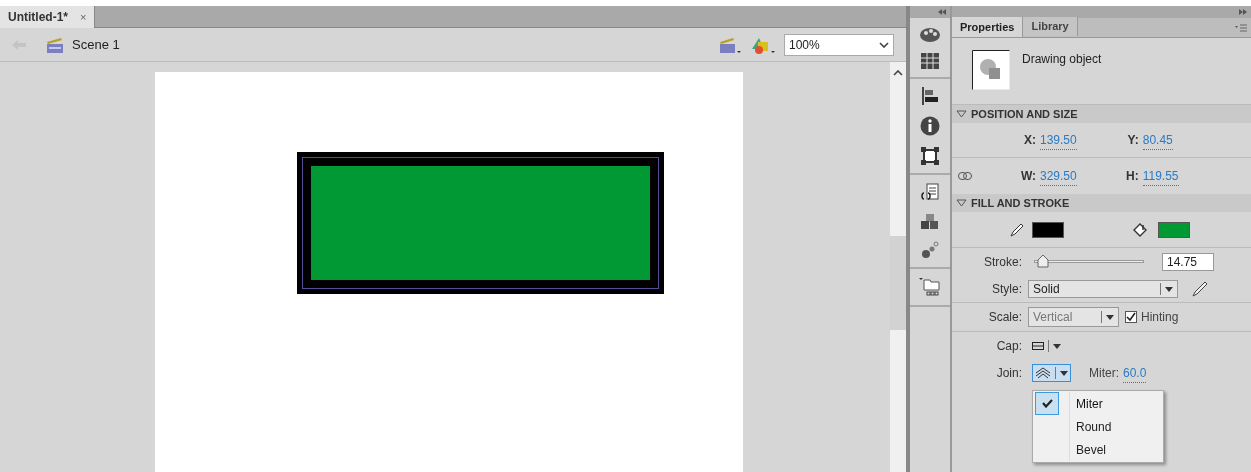  Describe the element at coordinates (839, 44) in the screenshot. I see `zoom-dropdown: 100%` at that location.